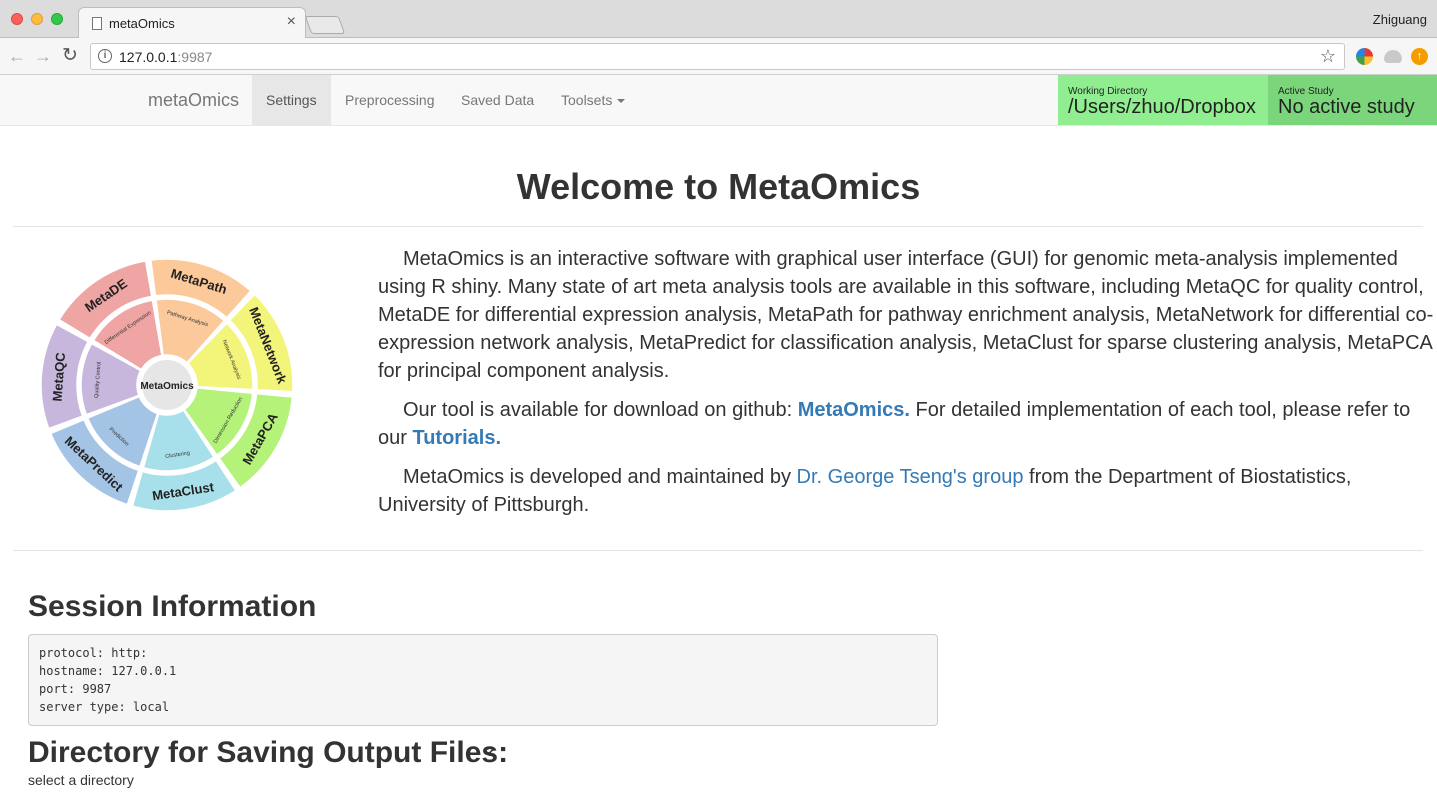 The height and width of the screenshot is (793, 1437). Describe the element at coordinates (587, 100) in the screenshot. I see `tab-toolsets-label: Toolsets` at that location.